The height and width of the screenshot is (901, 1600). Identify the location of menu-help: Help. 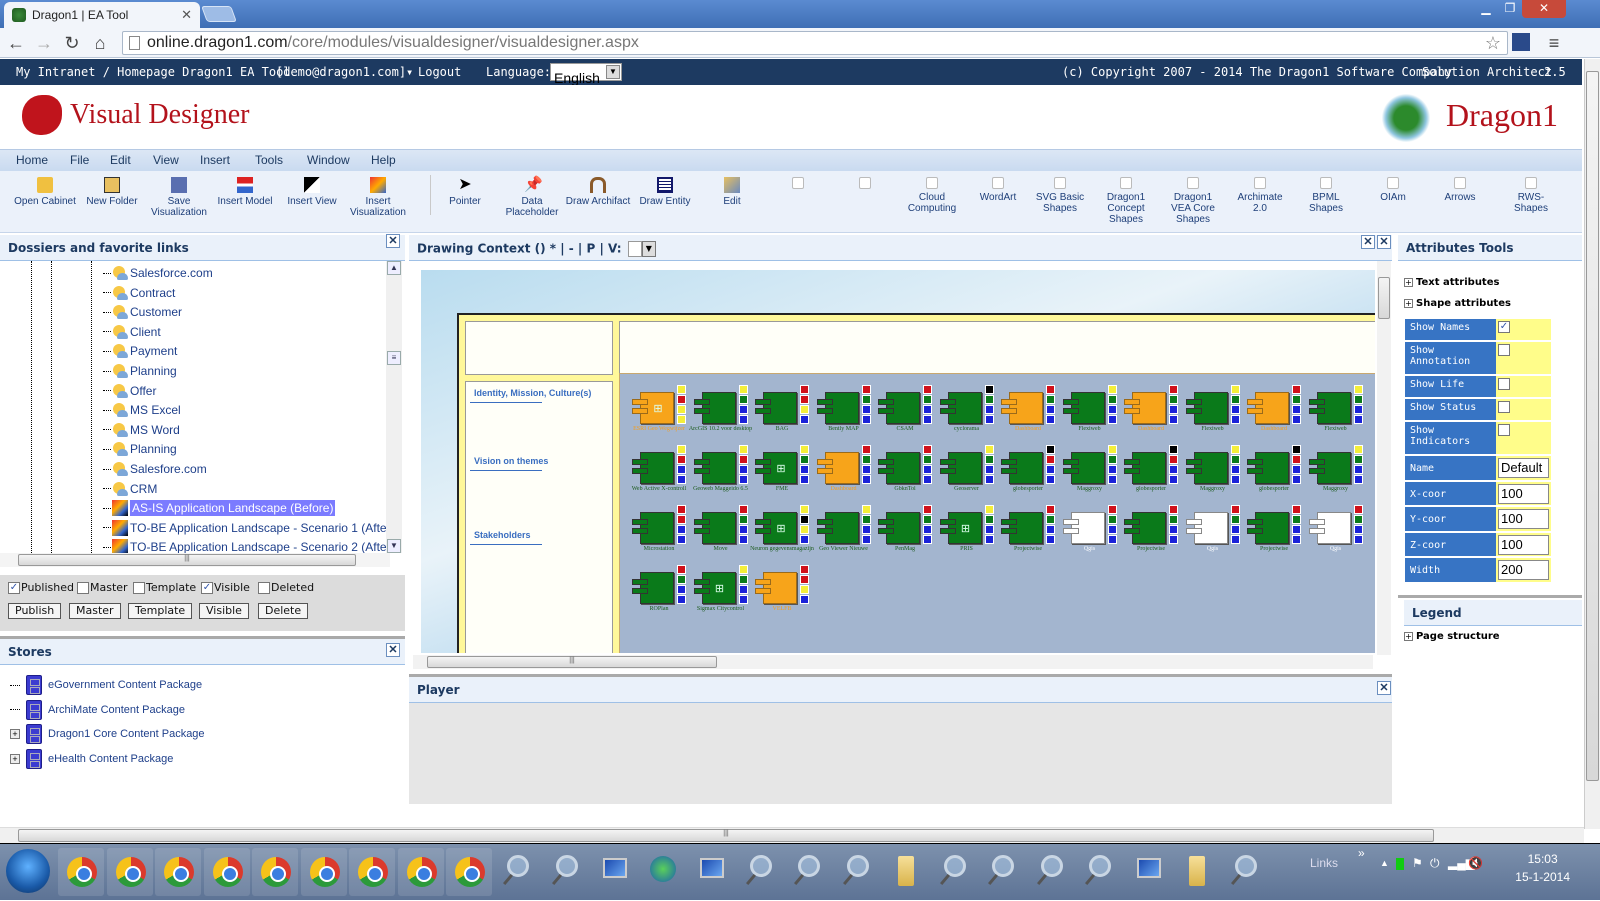
(383, 160).